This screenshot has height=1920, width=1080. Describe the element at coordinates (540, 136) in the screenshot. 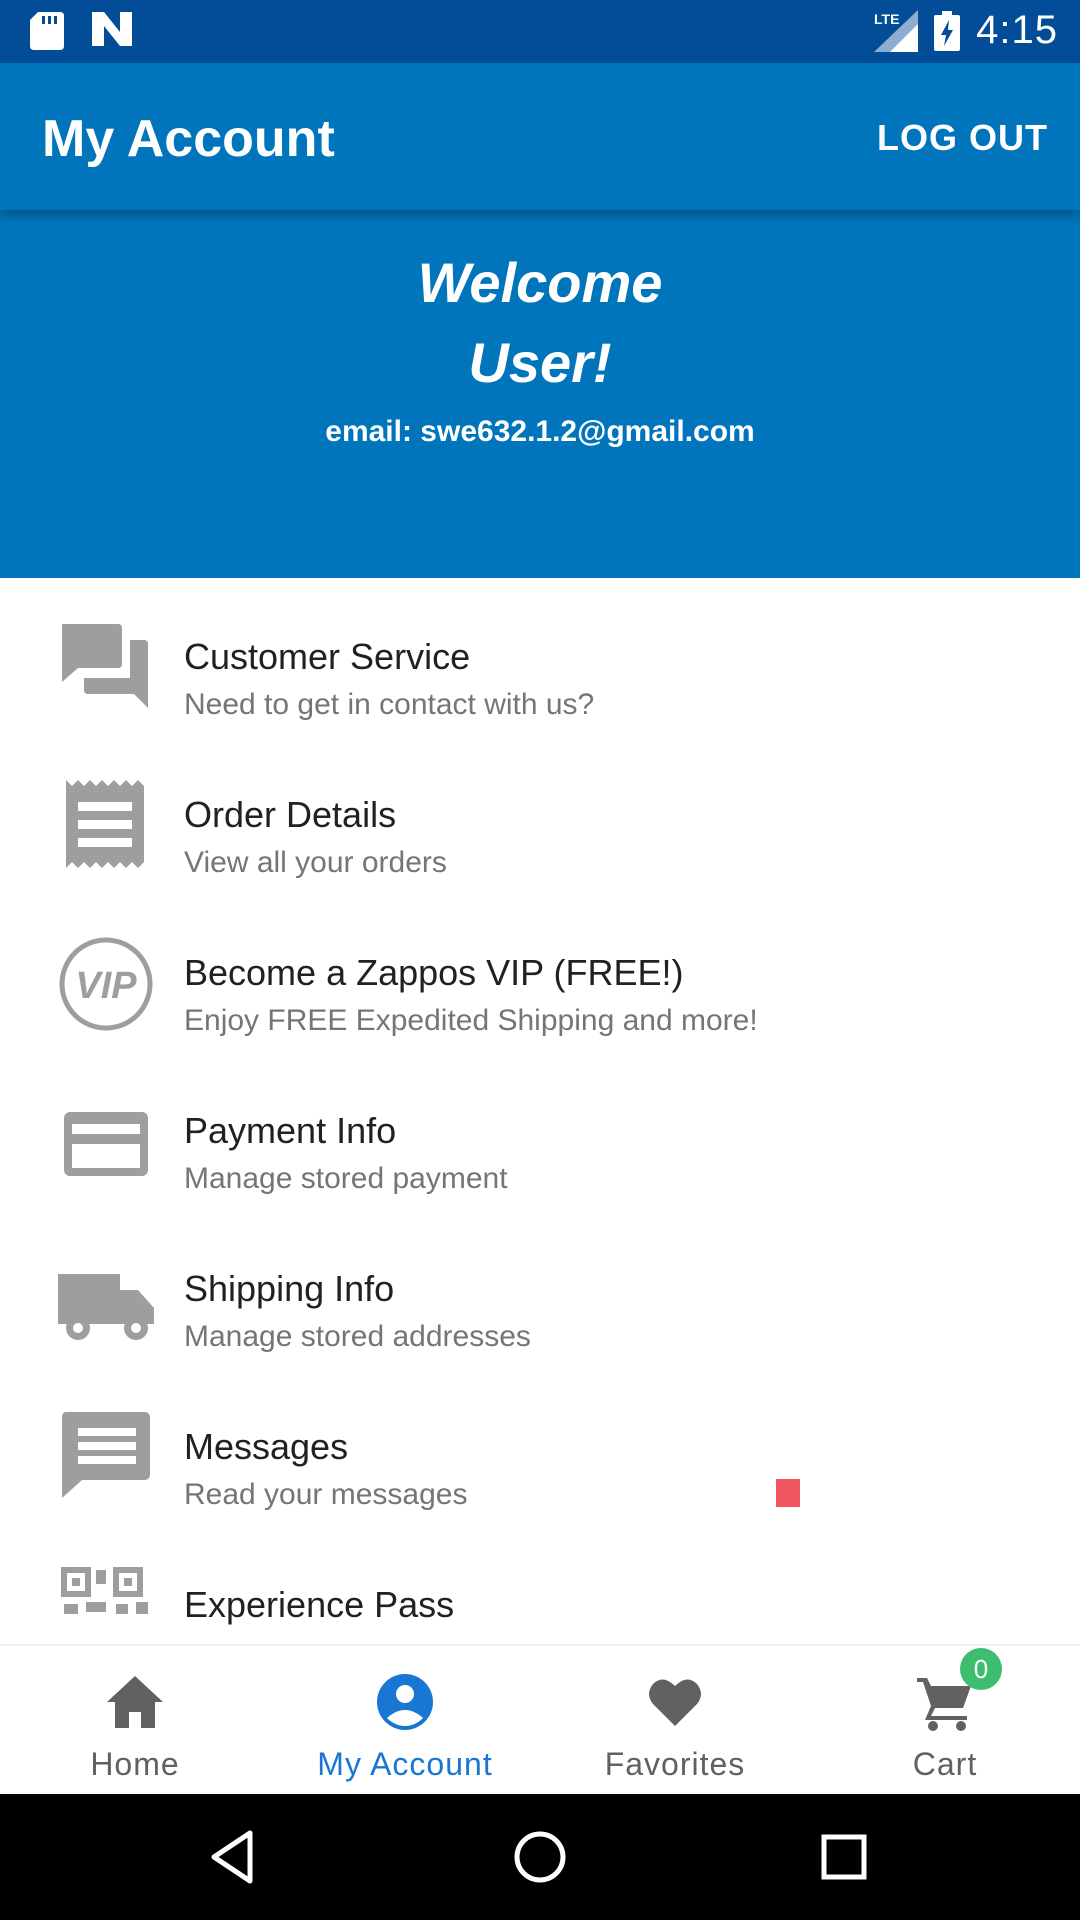

I see `app-bar: My Account LOG OUT` at that location.